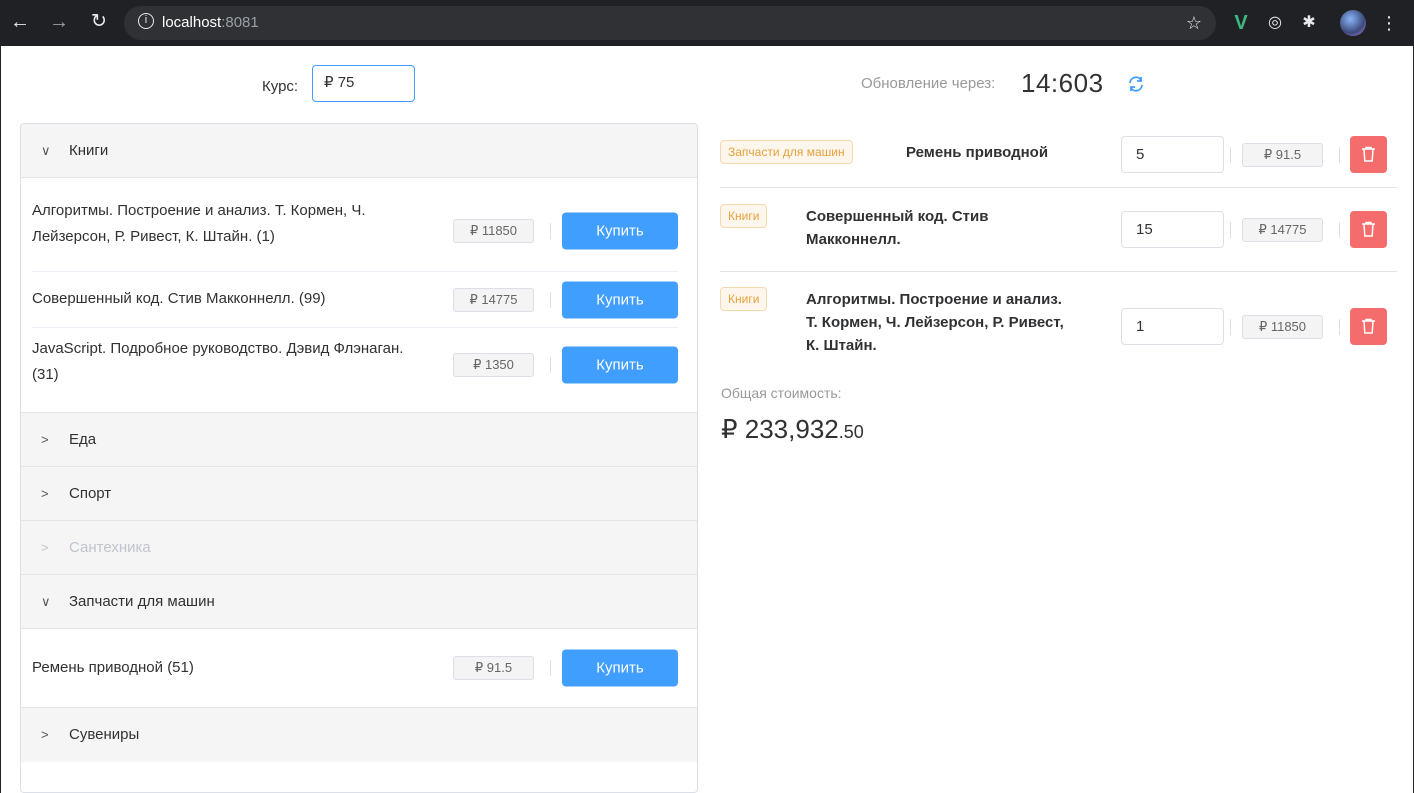 This screenshot has width=1414, height=793. Describe the element at coordinates (113, 667) in the screenshot. I see `product-title: Ремень приводной (51)` at that location.